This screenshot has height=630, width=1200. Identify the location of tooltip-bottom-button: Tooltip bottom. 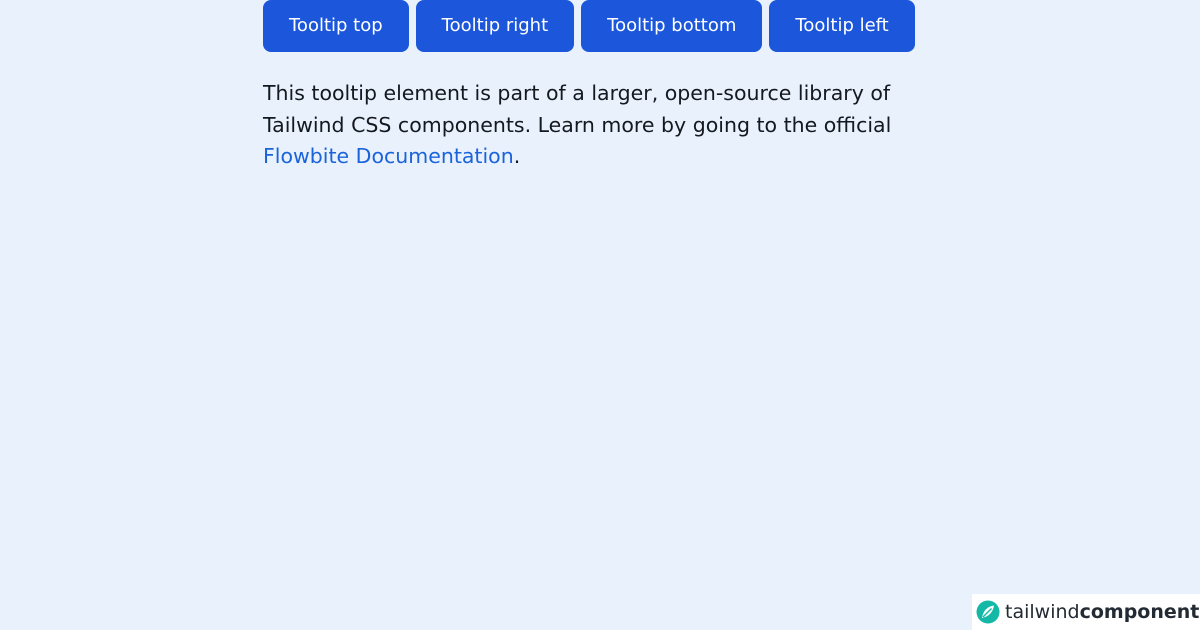
(672, 26).